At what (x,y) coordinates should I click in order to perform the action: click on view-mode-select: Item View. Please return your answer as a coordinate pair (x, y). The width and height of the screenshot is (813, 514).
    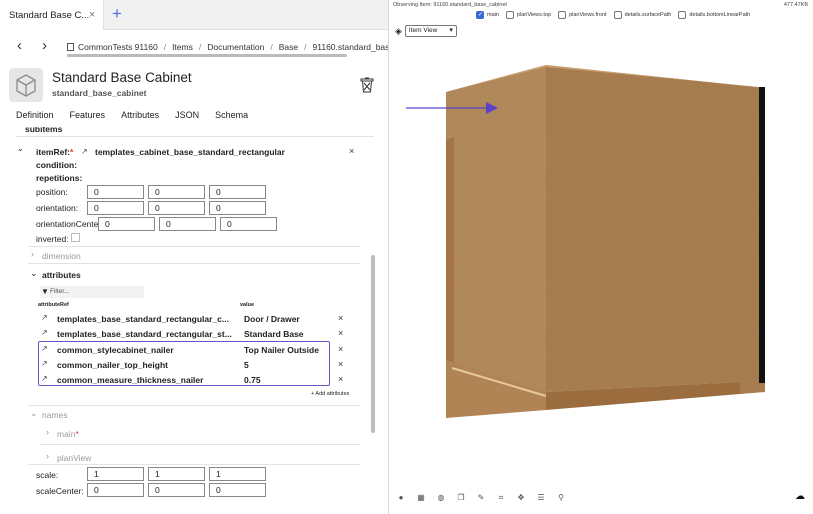
    Looking at the image, I should click on (430, 31).